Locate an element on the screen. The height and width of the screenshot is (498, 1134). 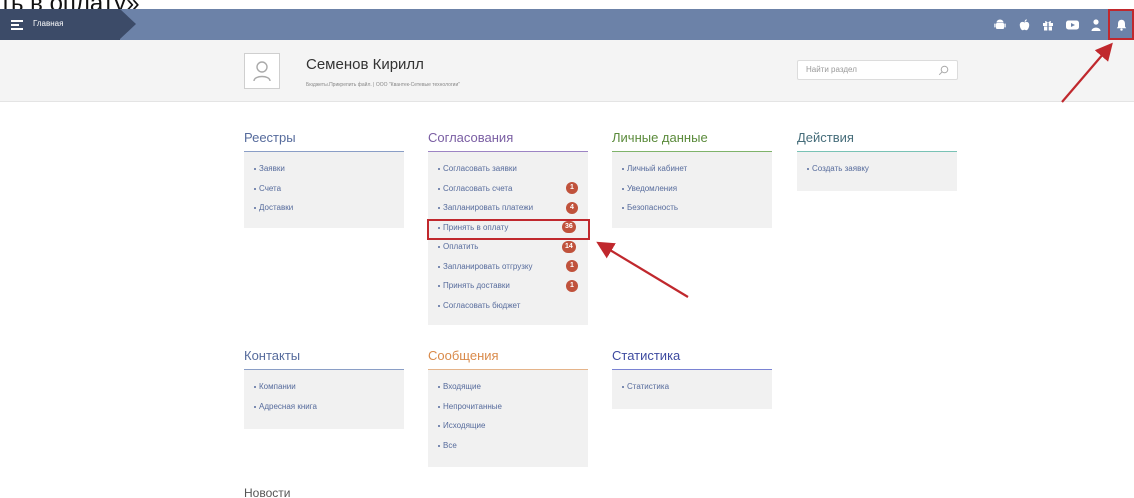
section-body: Компании Адресная книга is located at coordinates (324, 399).